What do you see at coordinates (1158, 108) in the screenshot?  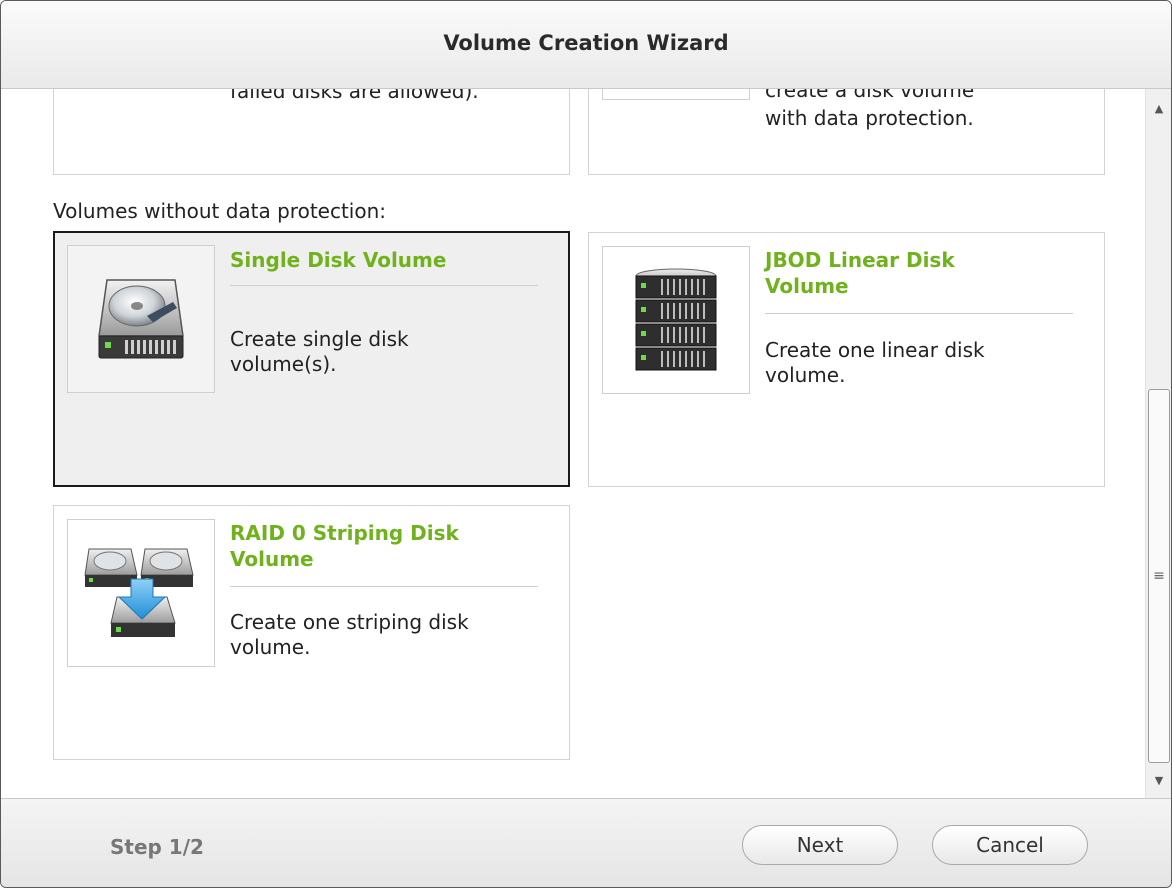 I see `scroll-up-arrow-icon: ▲` at bounding box center [1158, 108].